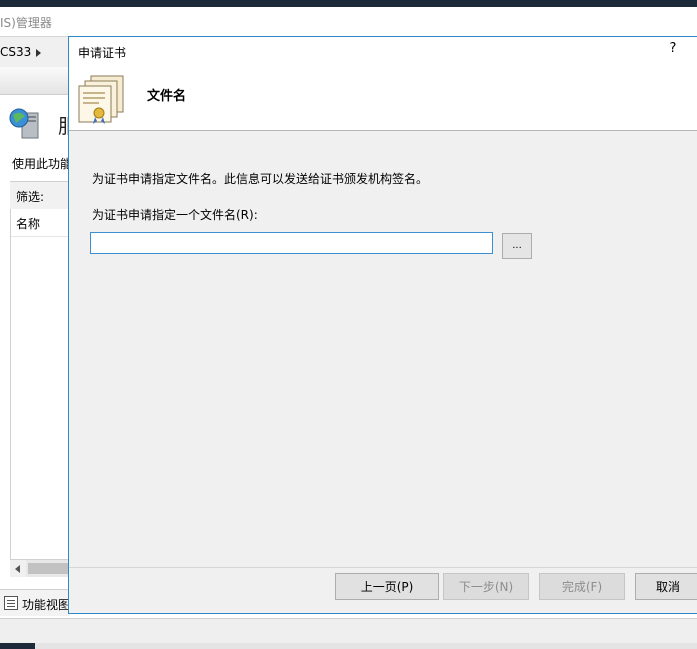 Image resolution: width=697 pixels, height=649 pixels. I want to click on background-toolbar, so click(35, 81).